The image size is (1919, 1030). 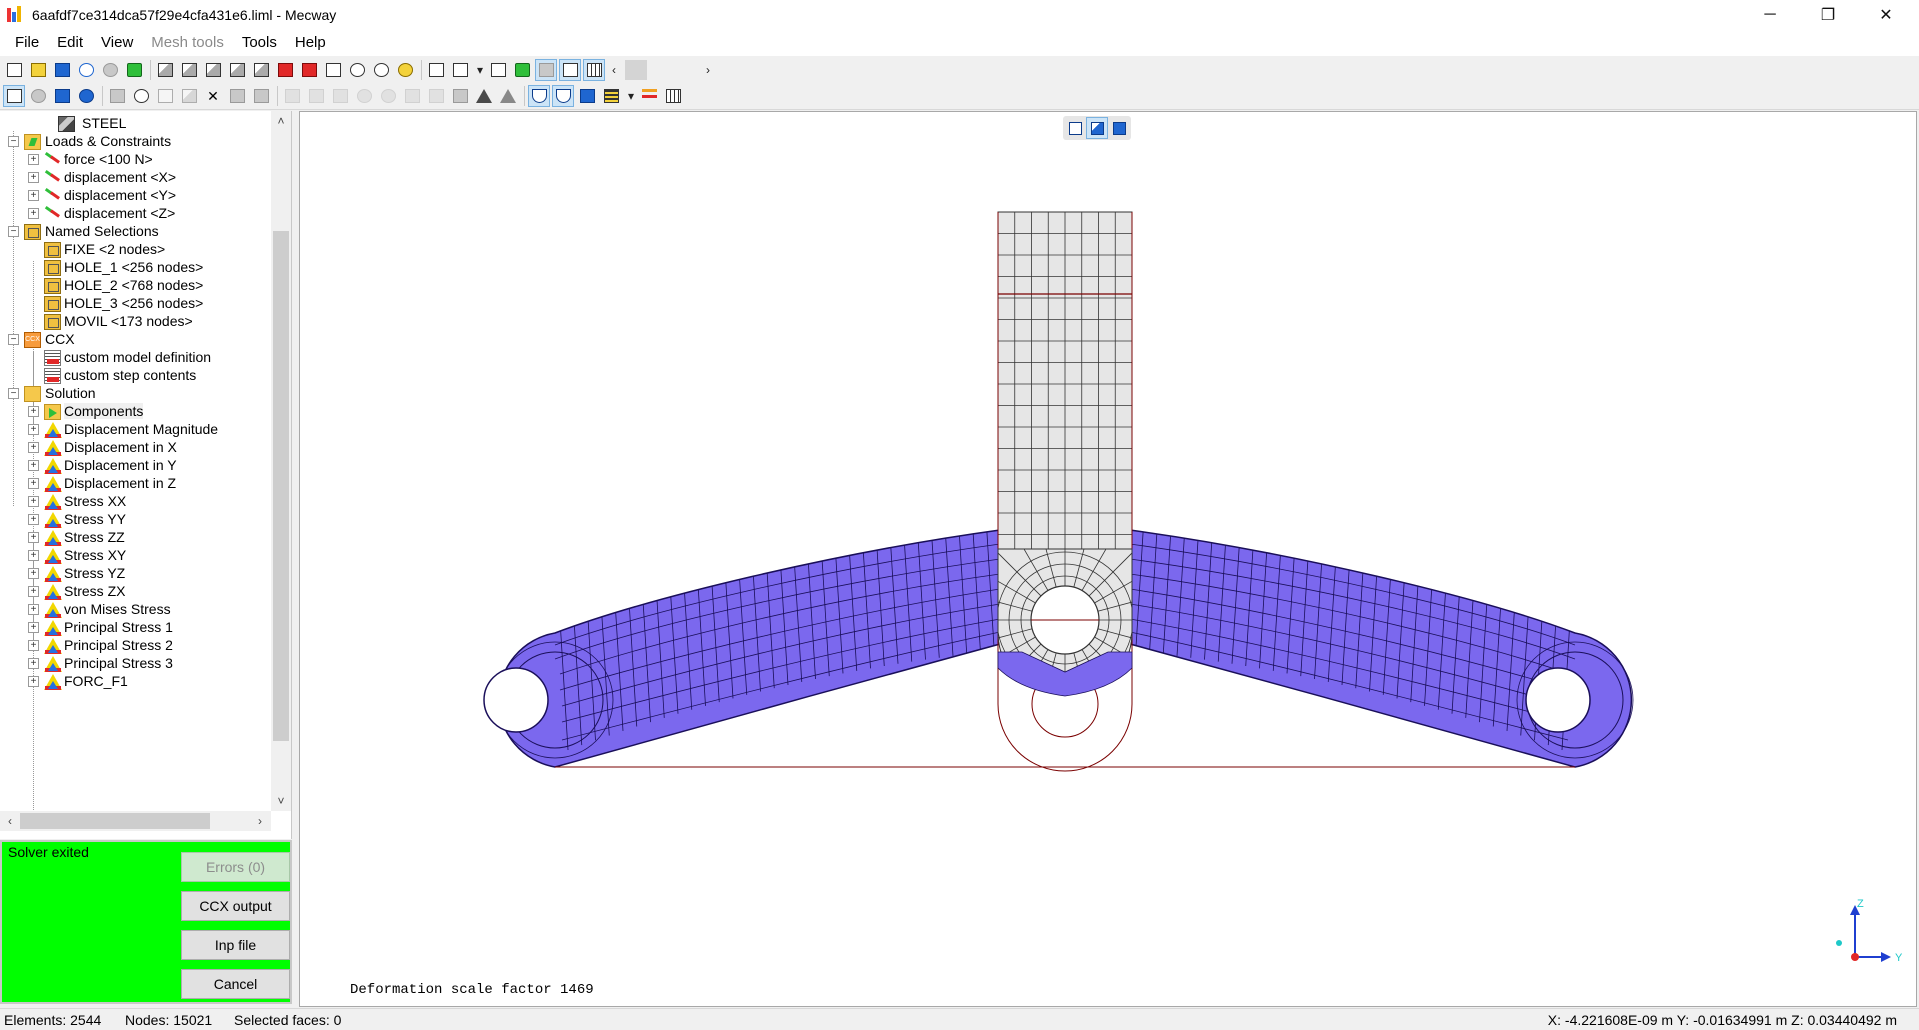 What do you see at coordinates (281, 801) in the screenshot?
I see `scroll-down-button: ˅` at bounding box center [281, 801].